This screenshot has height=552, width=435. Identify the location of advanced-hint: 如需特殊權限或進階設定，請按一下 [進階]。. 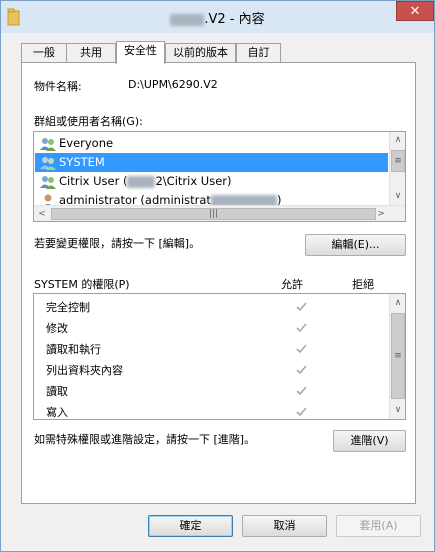
(145, 439).